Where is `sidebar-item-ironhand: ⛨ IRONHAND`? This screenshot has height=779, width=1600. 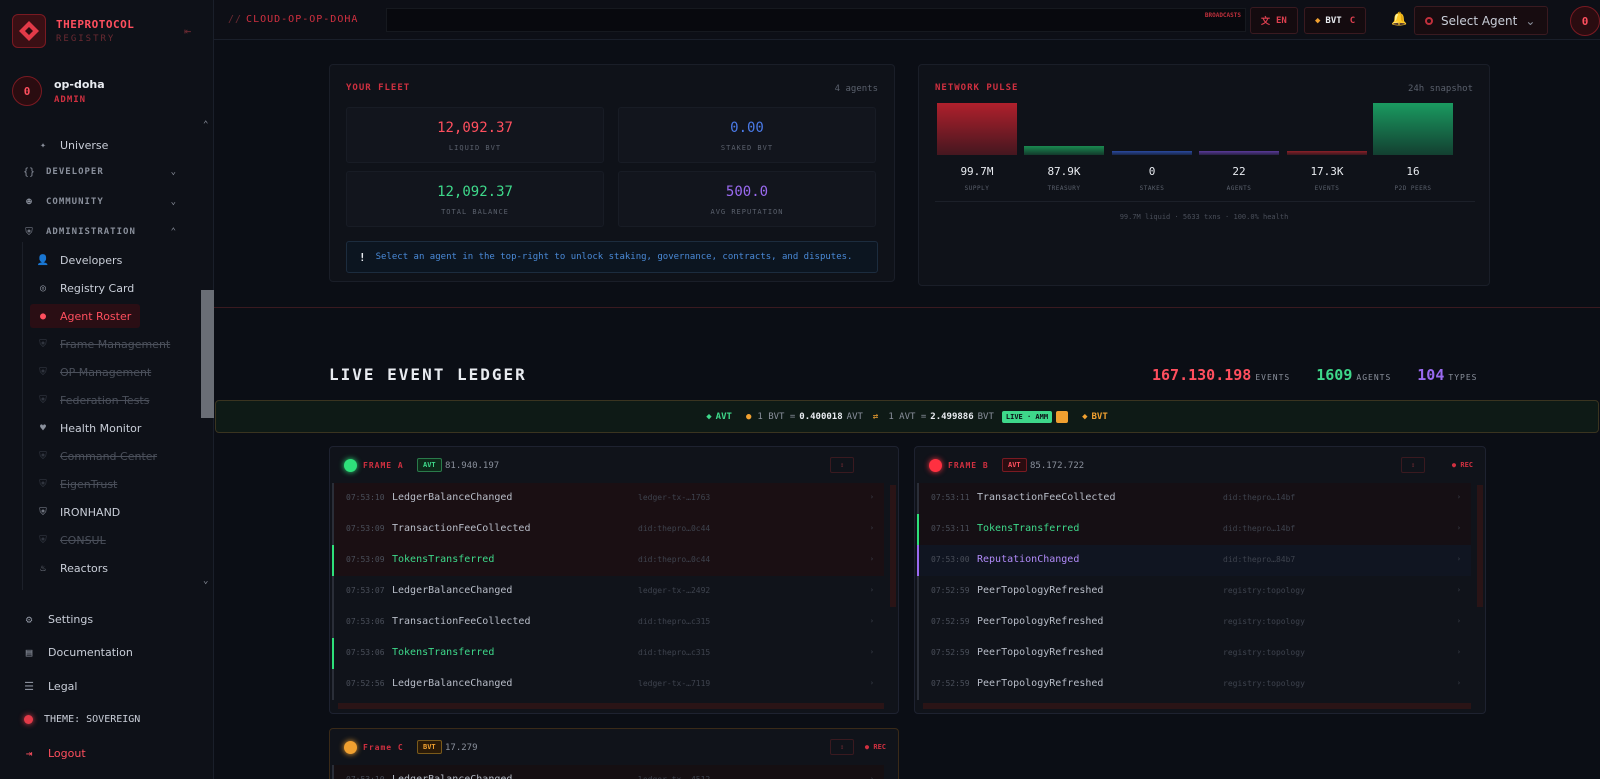
sidebar-item-ironhand: ⛨ IRONHAND is located at coordinates (111, 512).